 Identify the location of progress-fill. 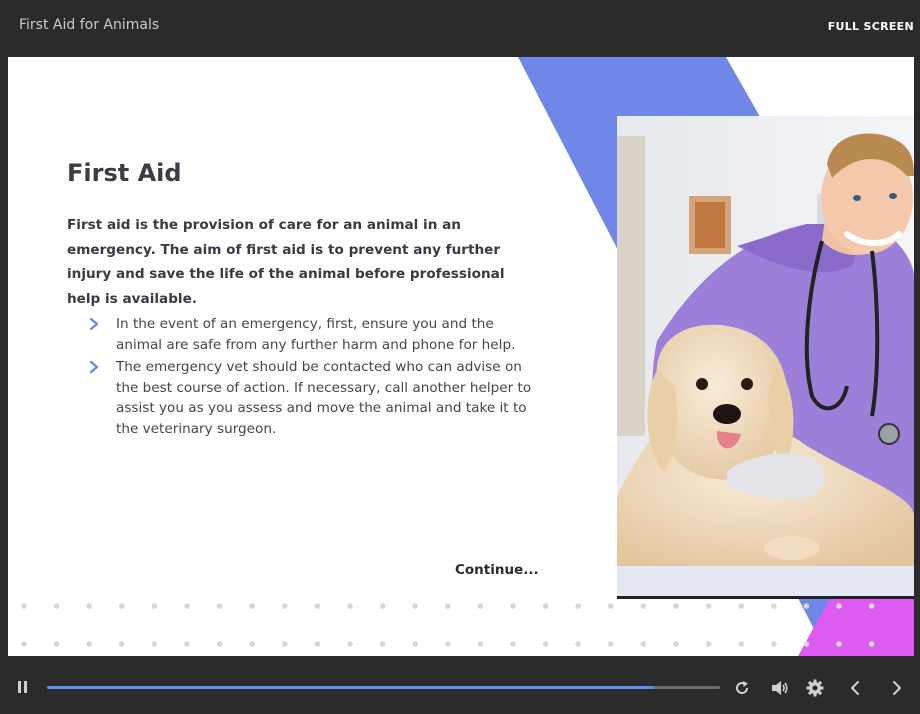
(351, 687).